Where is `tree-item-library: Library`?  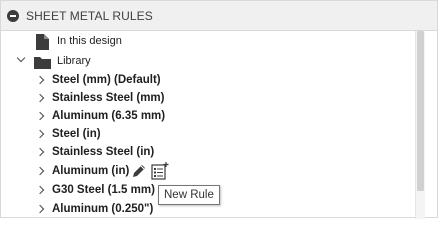
tree-item-library: Library is located at coordinates (208, 62).